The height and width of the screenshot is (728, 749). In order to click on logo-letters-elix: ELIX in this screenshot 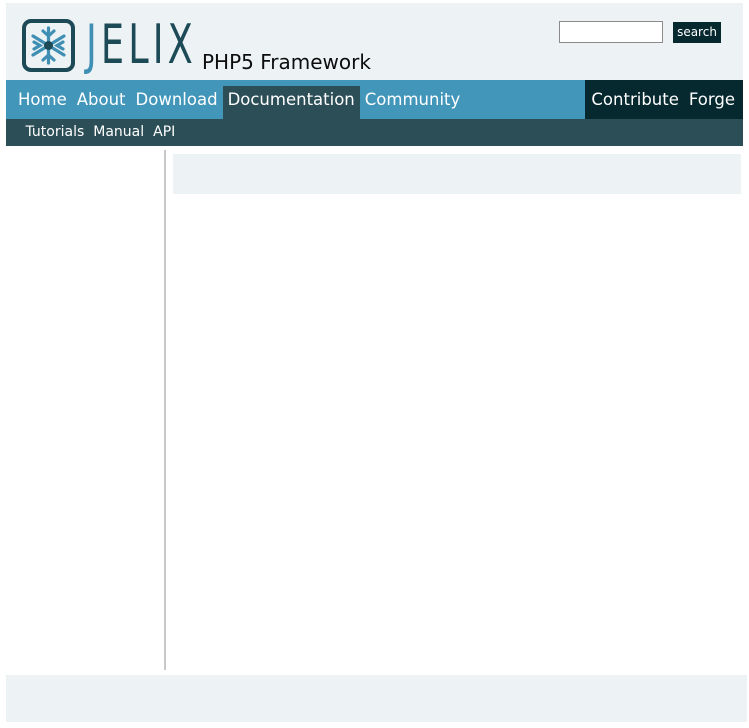, I will do `click(148, 44)`.